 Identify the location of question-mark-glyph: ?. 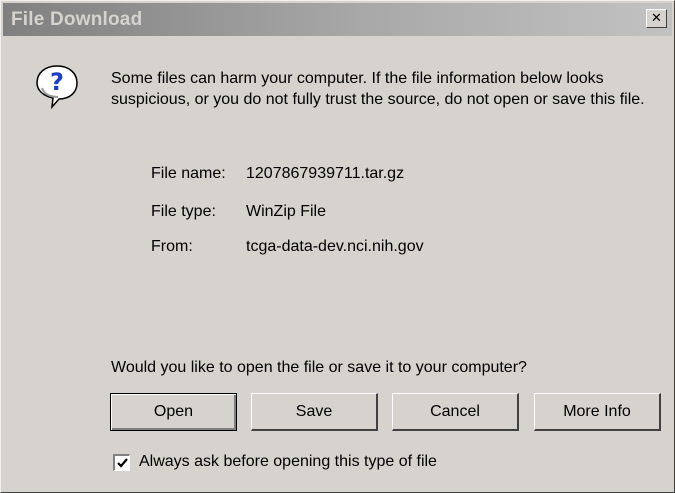
(57, 82).